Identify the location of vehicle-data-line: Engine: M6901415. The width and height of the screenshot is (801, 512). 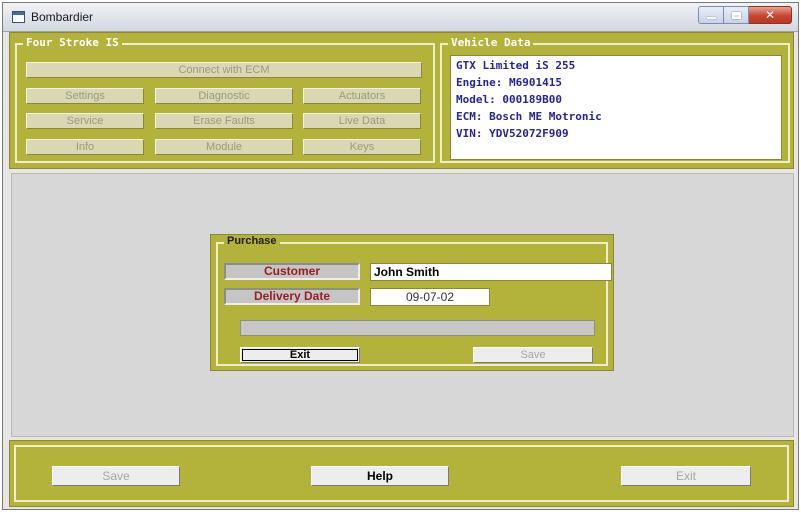
(509, 82).